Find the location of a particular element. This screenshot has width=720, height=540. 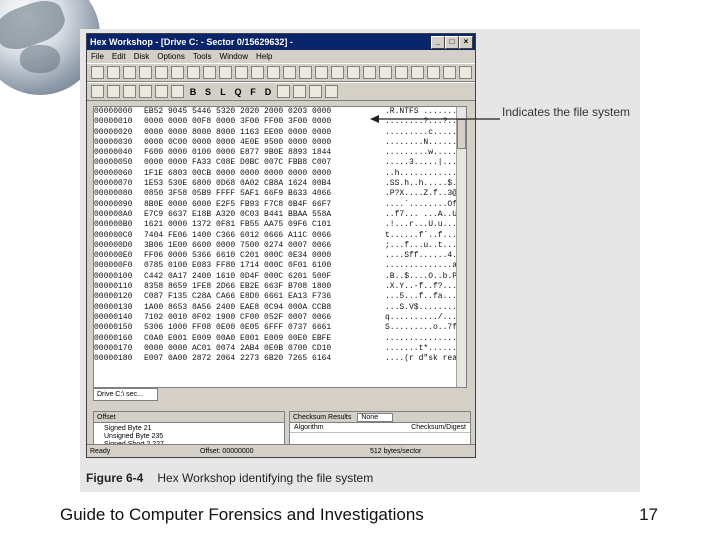

hex-ascii: ....(r d"sk read is located at coordinates (425, 359).